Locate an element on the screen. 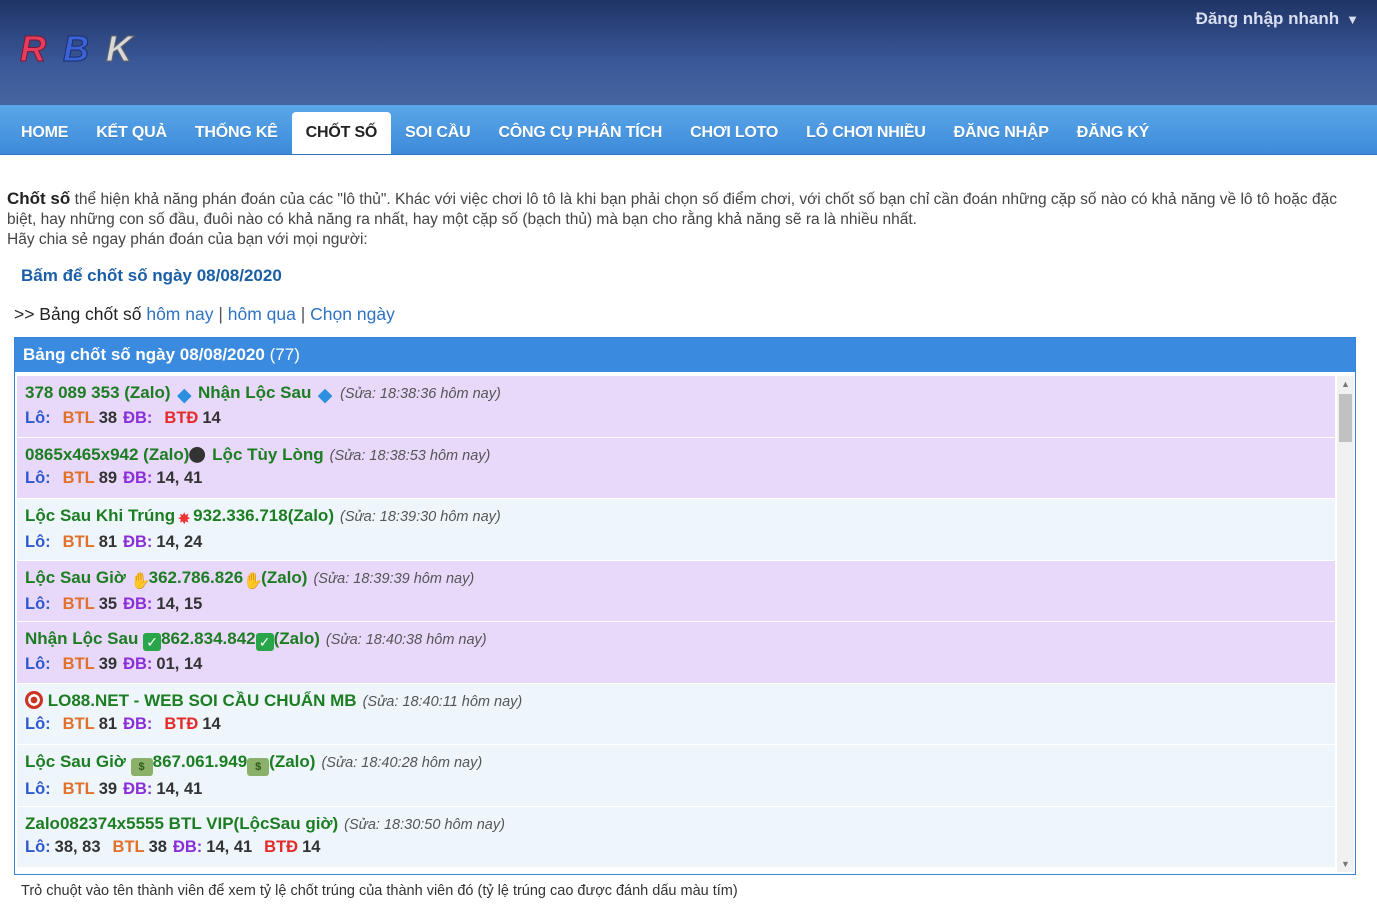 This screenshot has height=908, width=1377. member-name: Lộc Sau Giờ ✋362.786.826✋(Zalo) is located at coordinates (166, 578).